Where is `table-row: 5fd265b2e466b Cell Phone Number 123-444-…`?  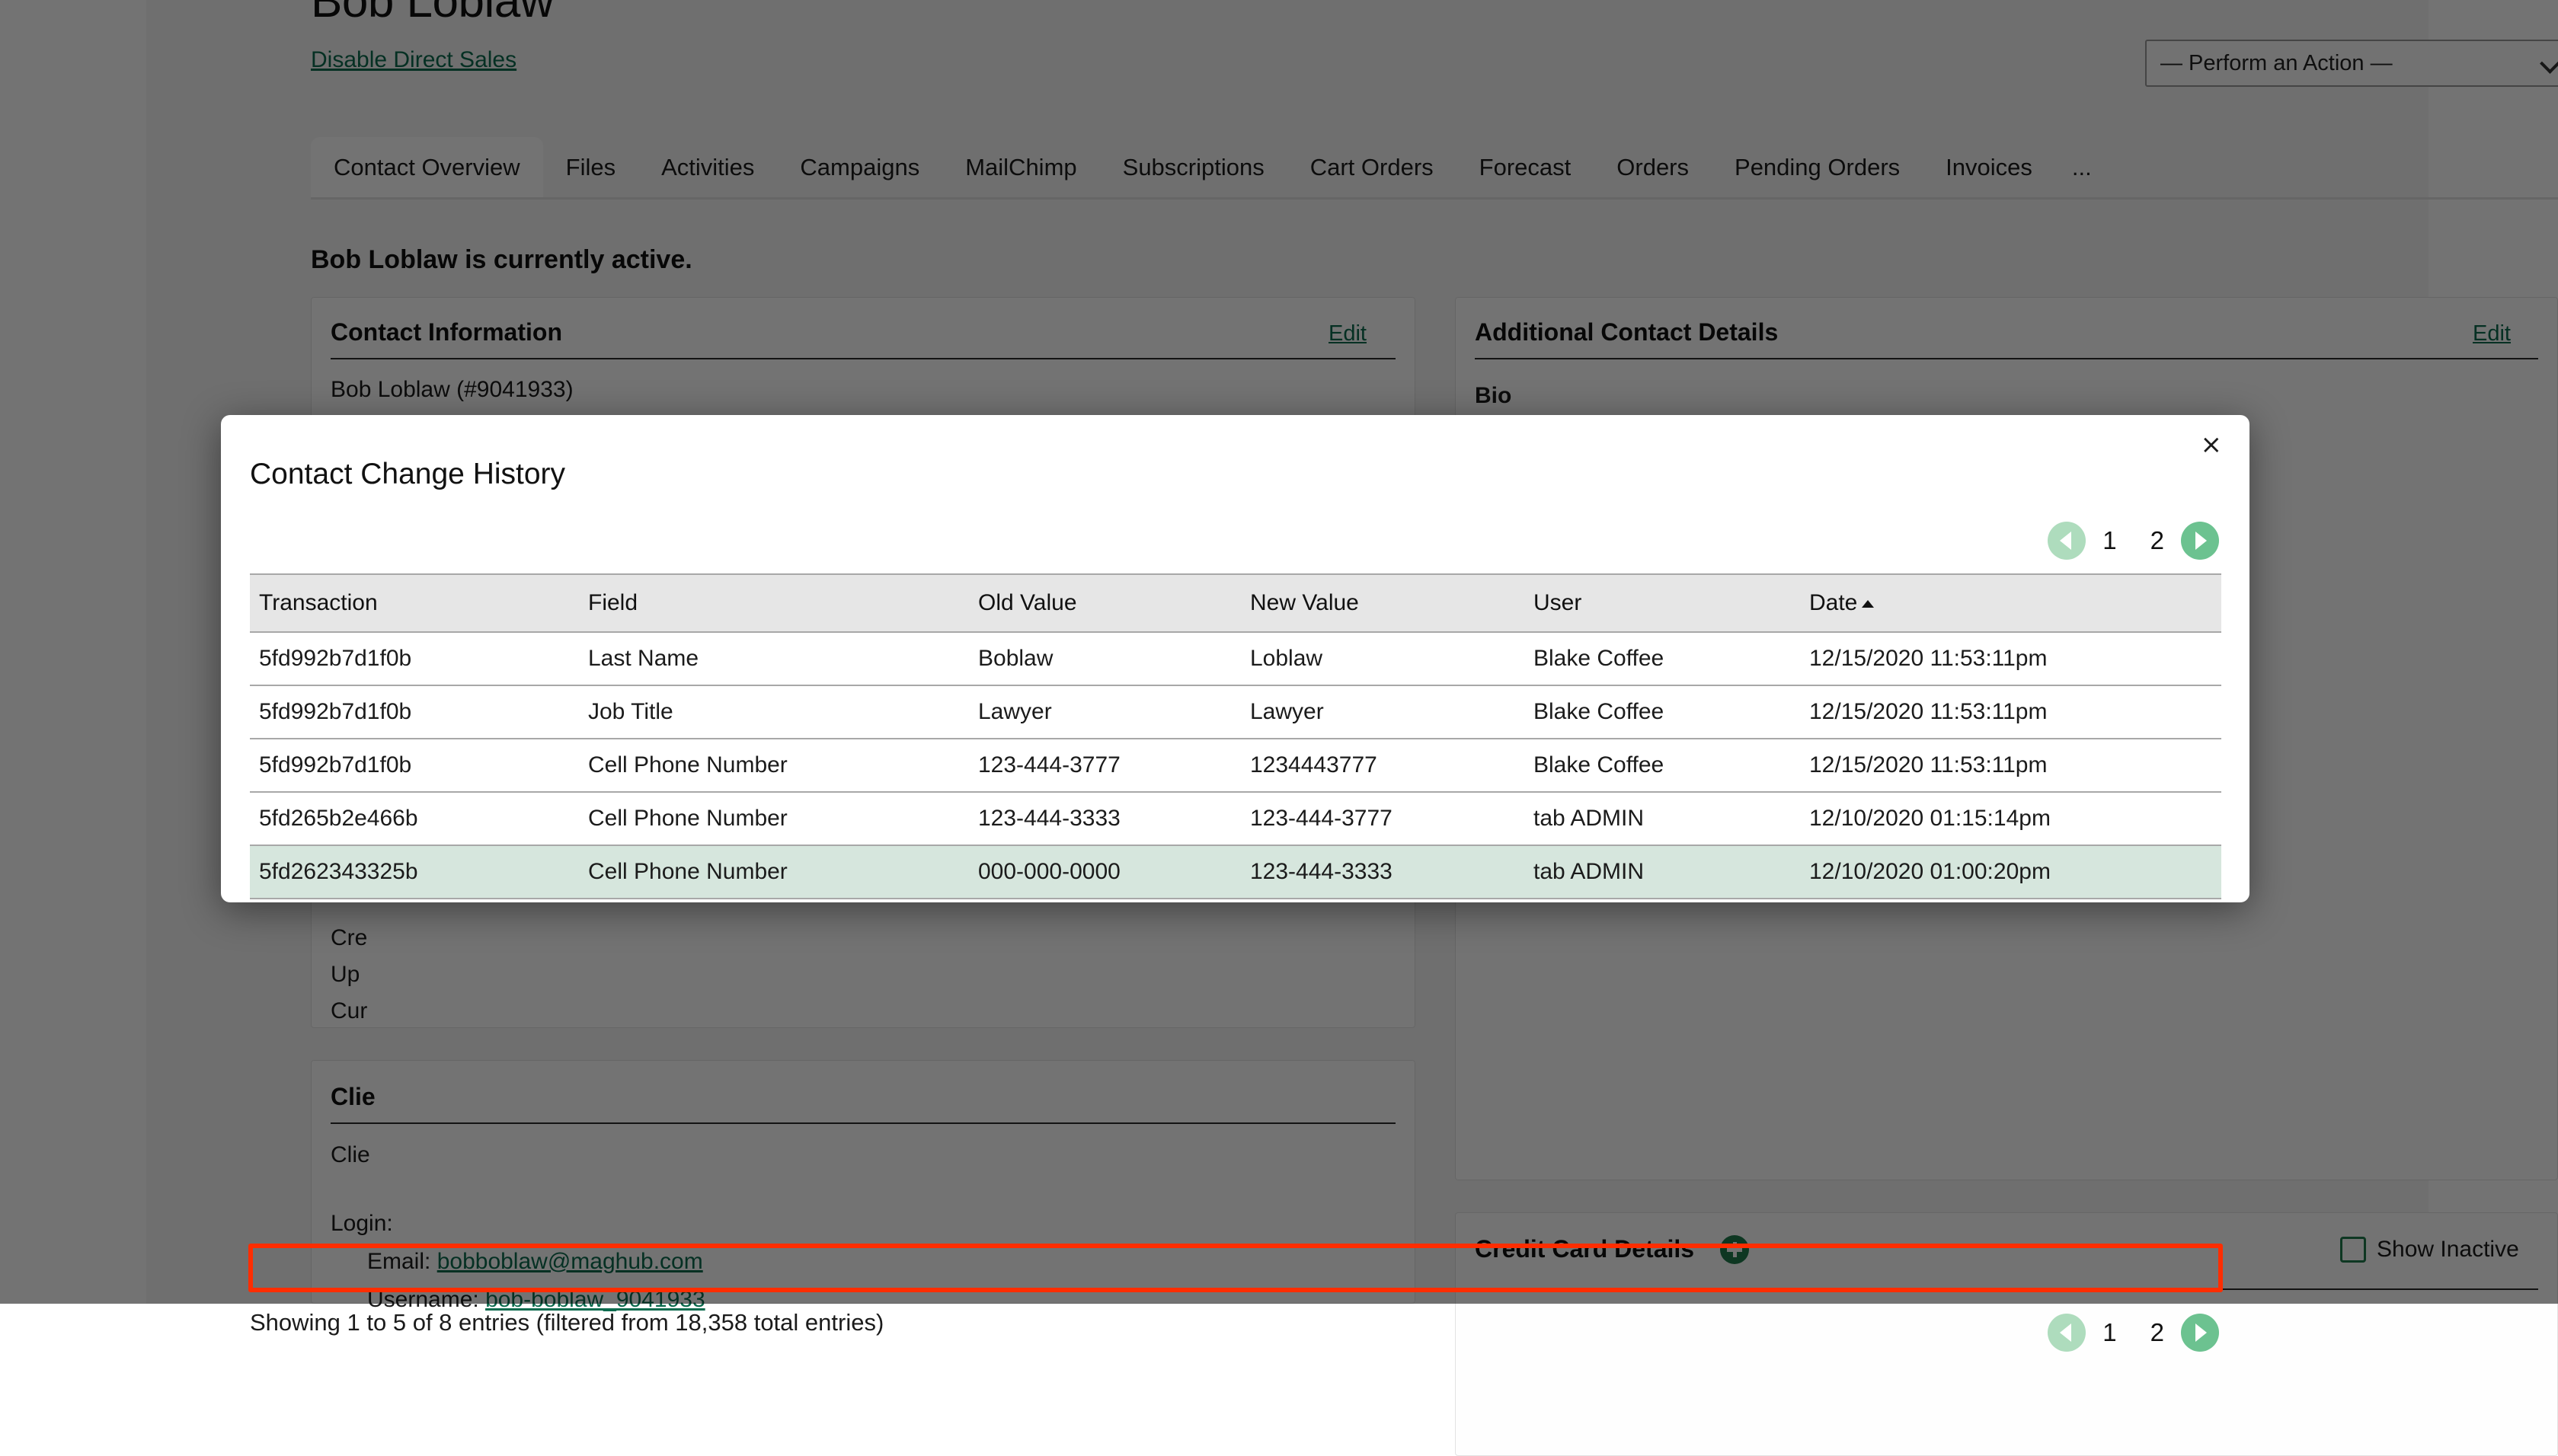
table-row: 5fd265b2e466b Cell Phone Number 123-444-… is located at coordinates (1235, 819).